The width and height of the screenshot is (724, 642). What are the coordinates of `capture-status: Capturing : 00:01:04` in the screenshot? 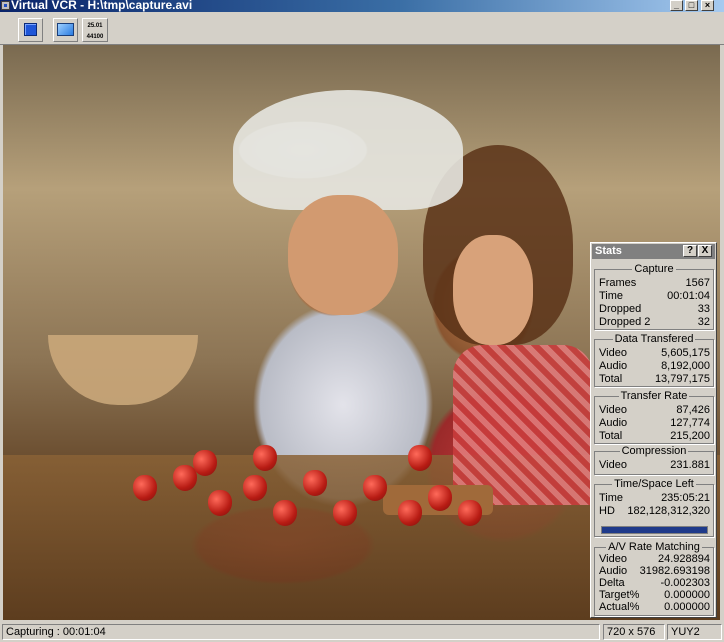 It's located at (301, 632).